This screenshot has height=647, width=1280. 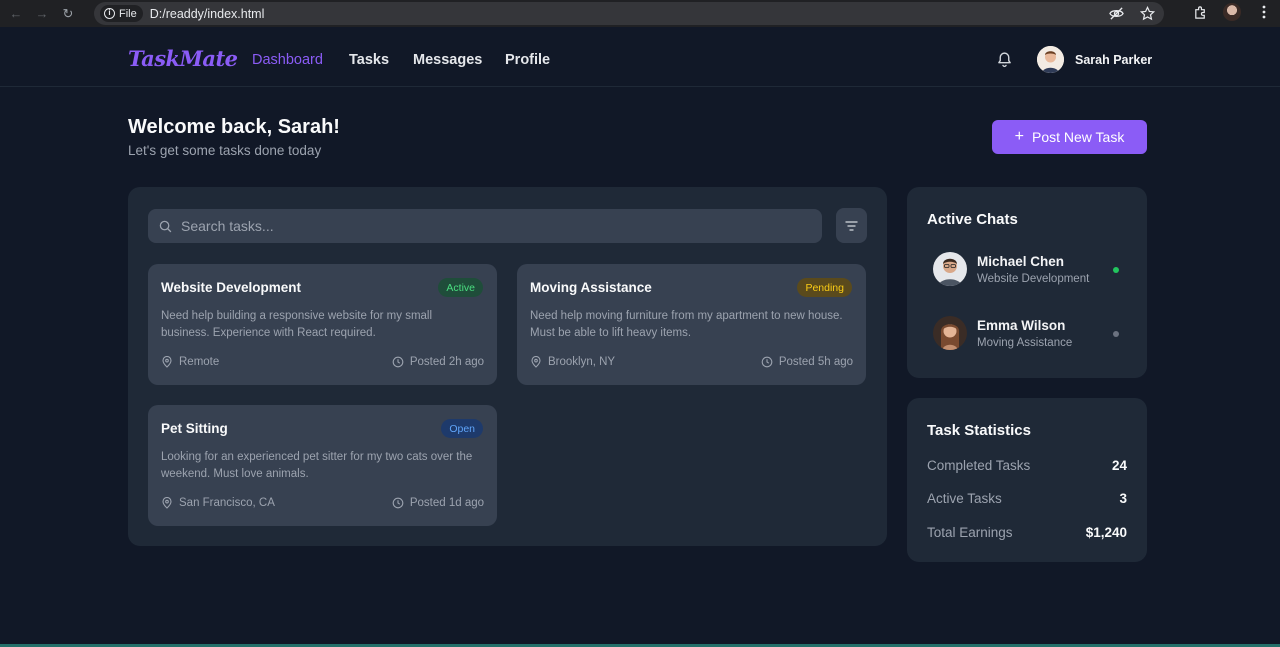 I want to click on stat-active-value: 3, so click(x=1123, y=498).